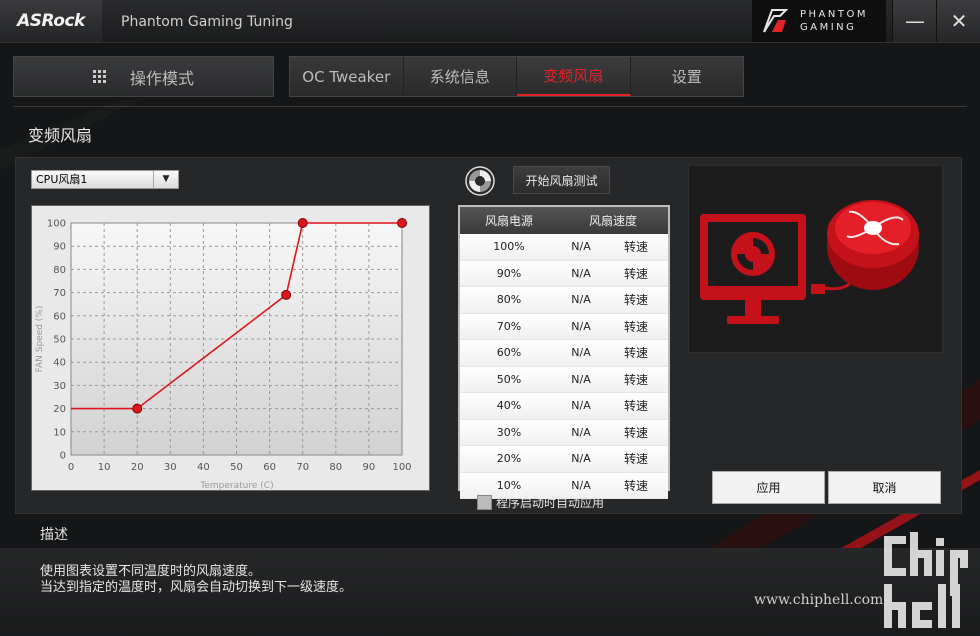 Image resolution: width=980 pixels, height=636 pixels. Describe the element at coordinates (40, 339) in the screenshot. I see `y-axis-label: FAN Speed (%)` at that location.